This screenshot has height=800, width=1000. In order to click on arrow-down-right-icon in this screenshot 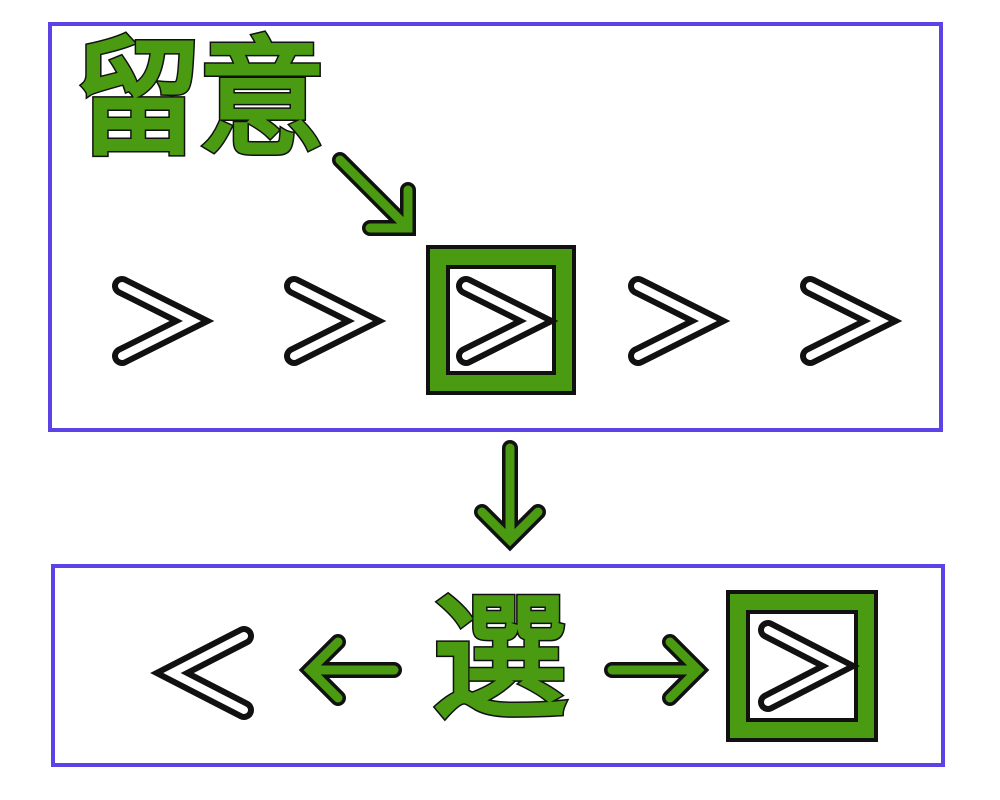, I will do `click(374, 194)`.